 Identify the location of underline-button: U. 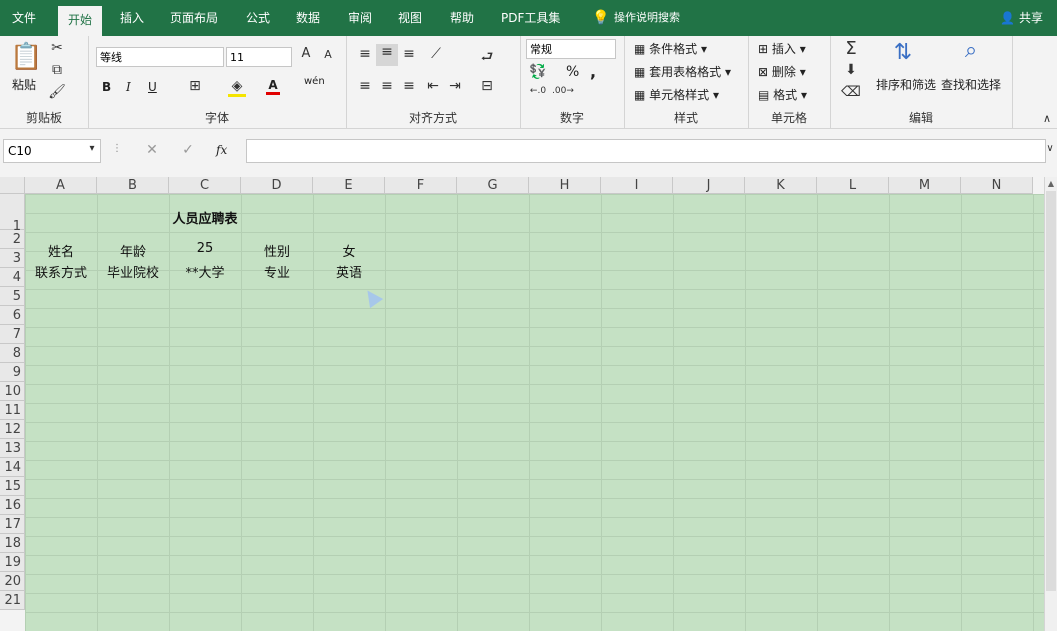
(152, 87).